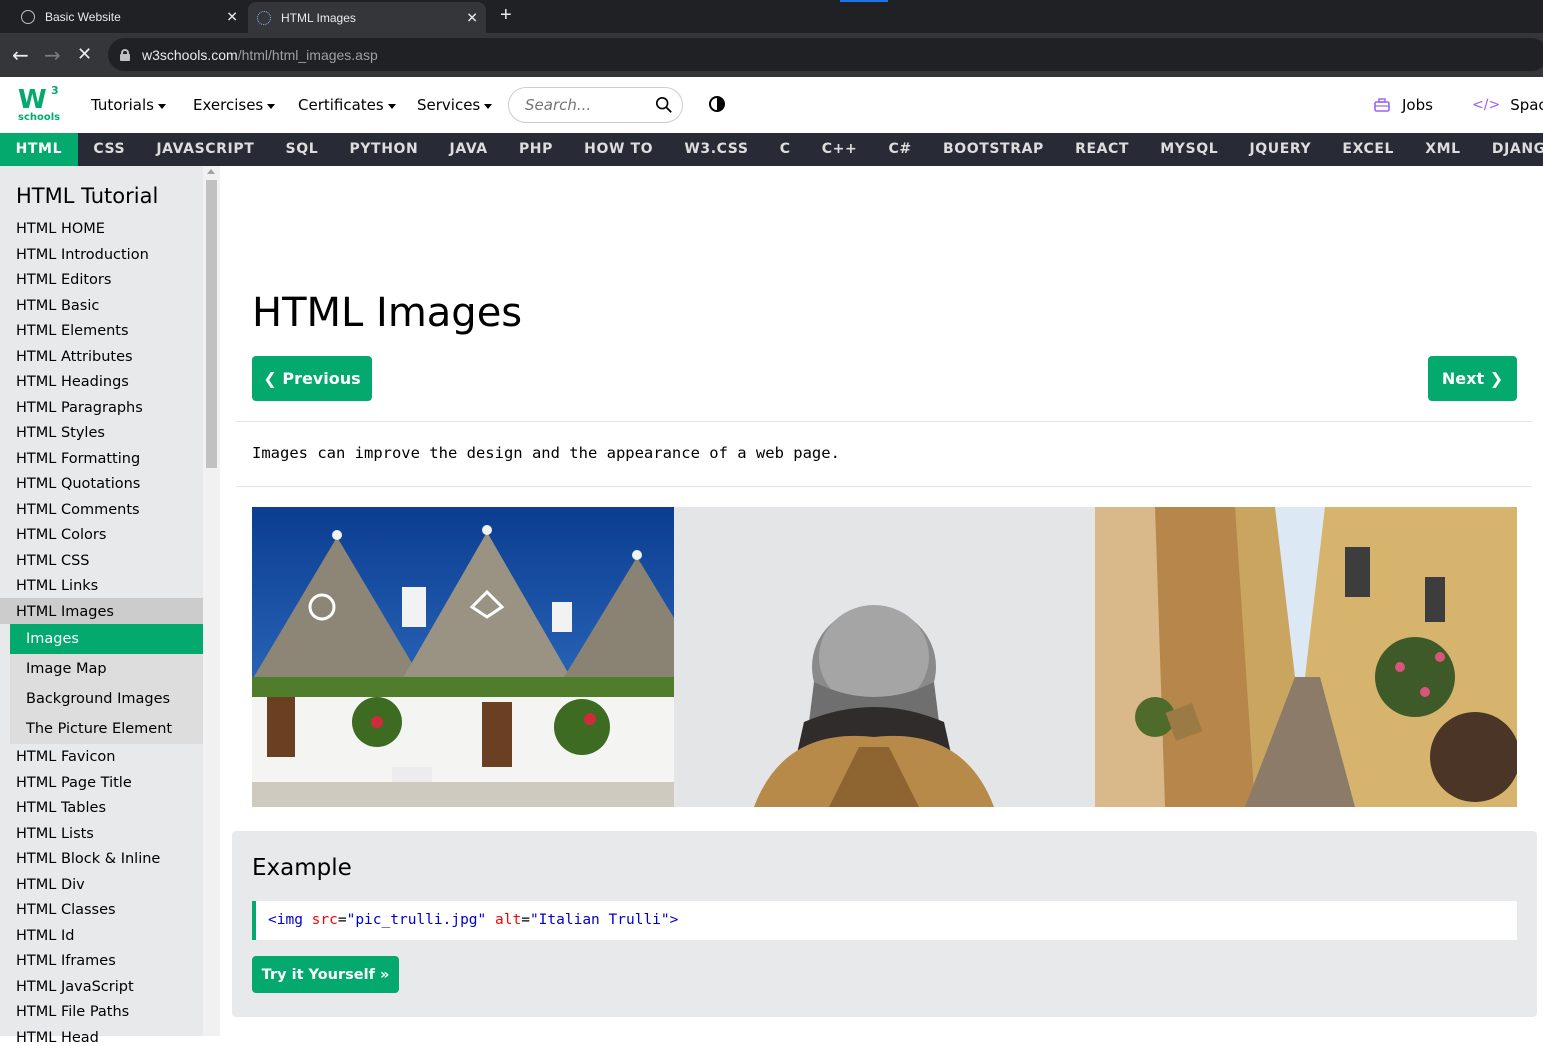 The image size is (1543, 1046). What do you see at coordinates (535, 149) in the screenshot?
I see `subject-nav-php: PHP` at bounding box center [535, 149].